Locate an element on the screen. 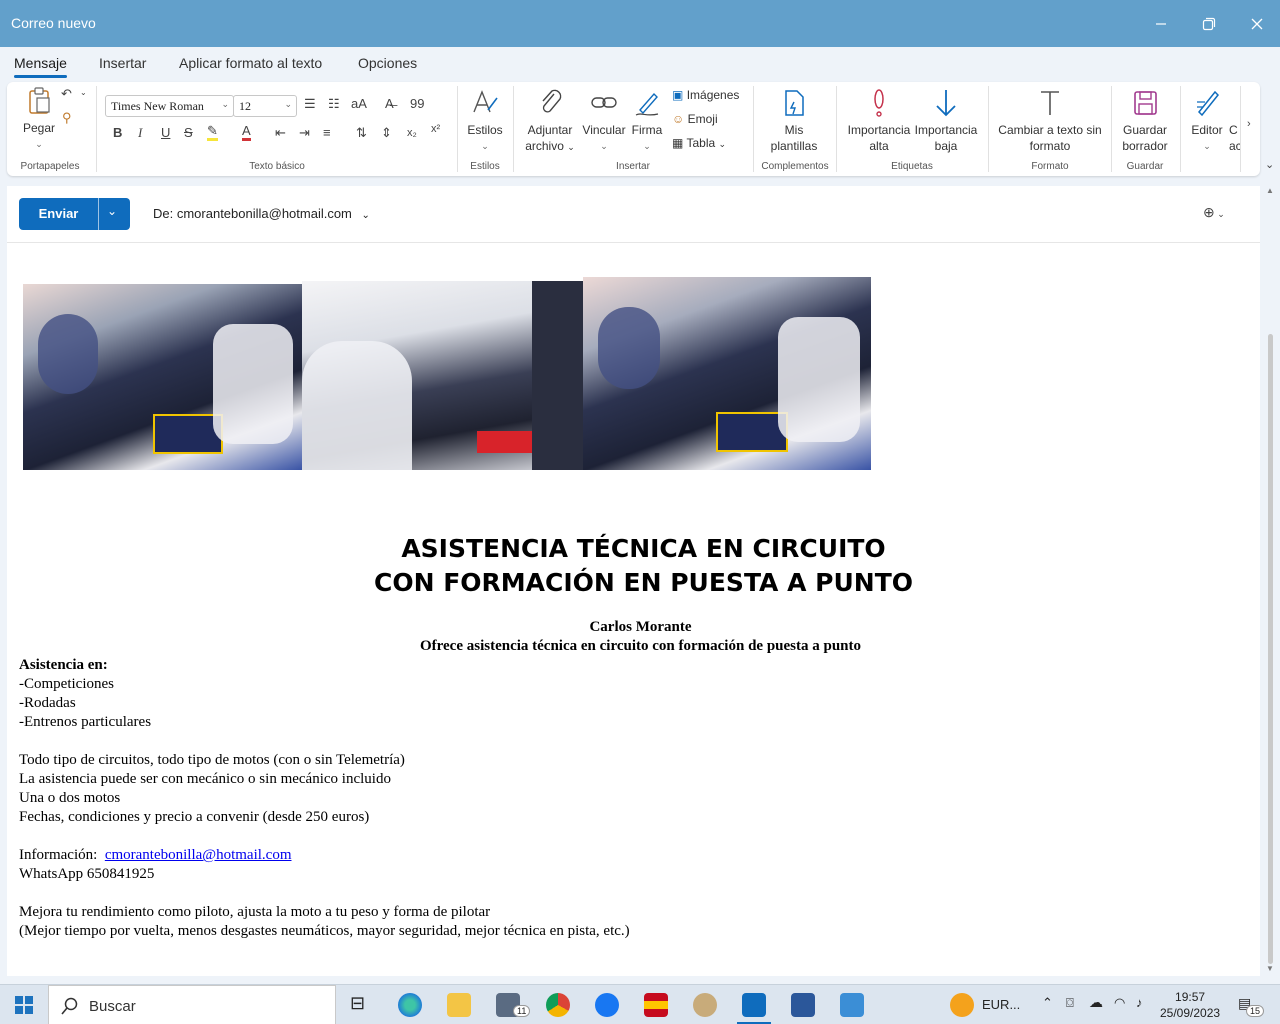 This screenshot has height=1024, width=1280. tab-aplicar-formato: Aplicar formato al texto is located at coordinates (250, 63).